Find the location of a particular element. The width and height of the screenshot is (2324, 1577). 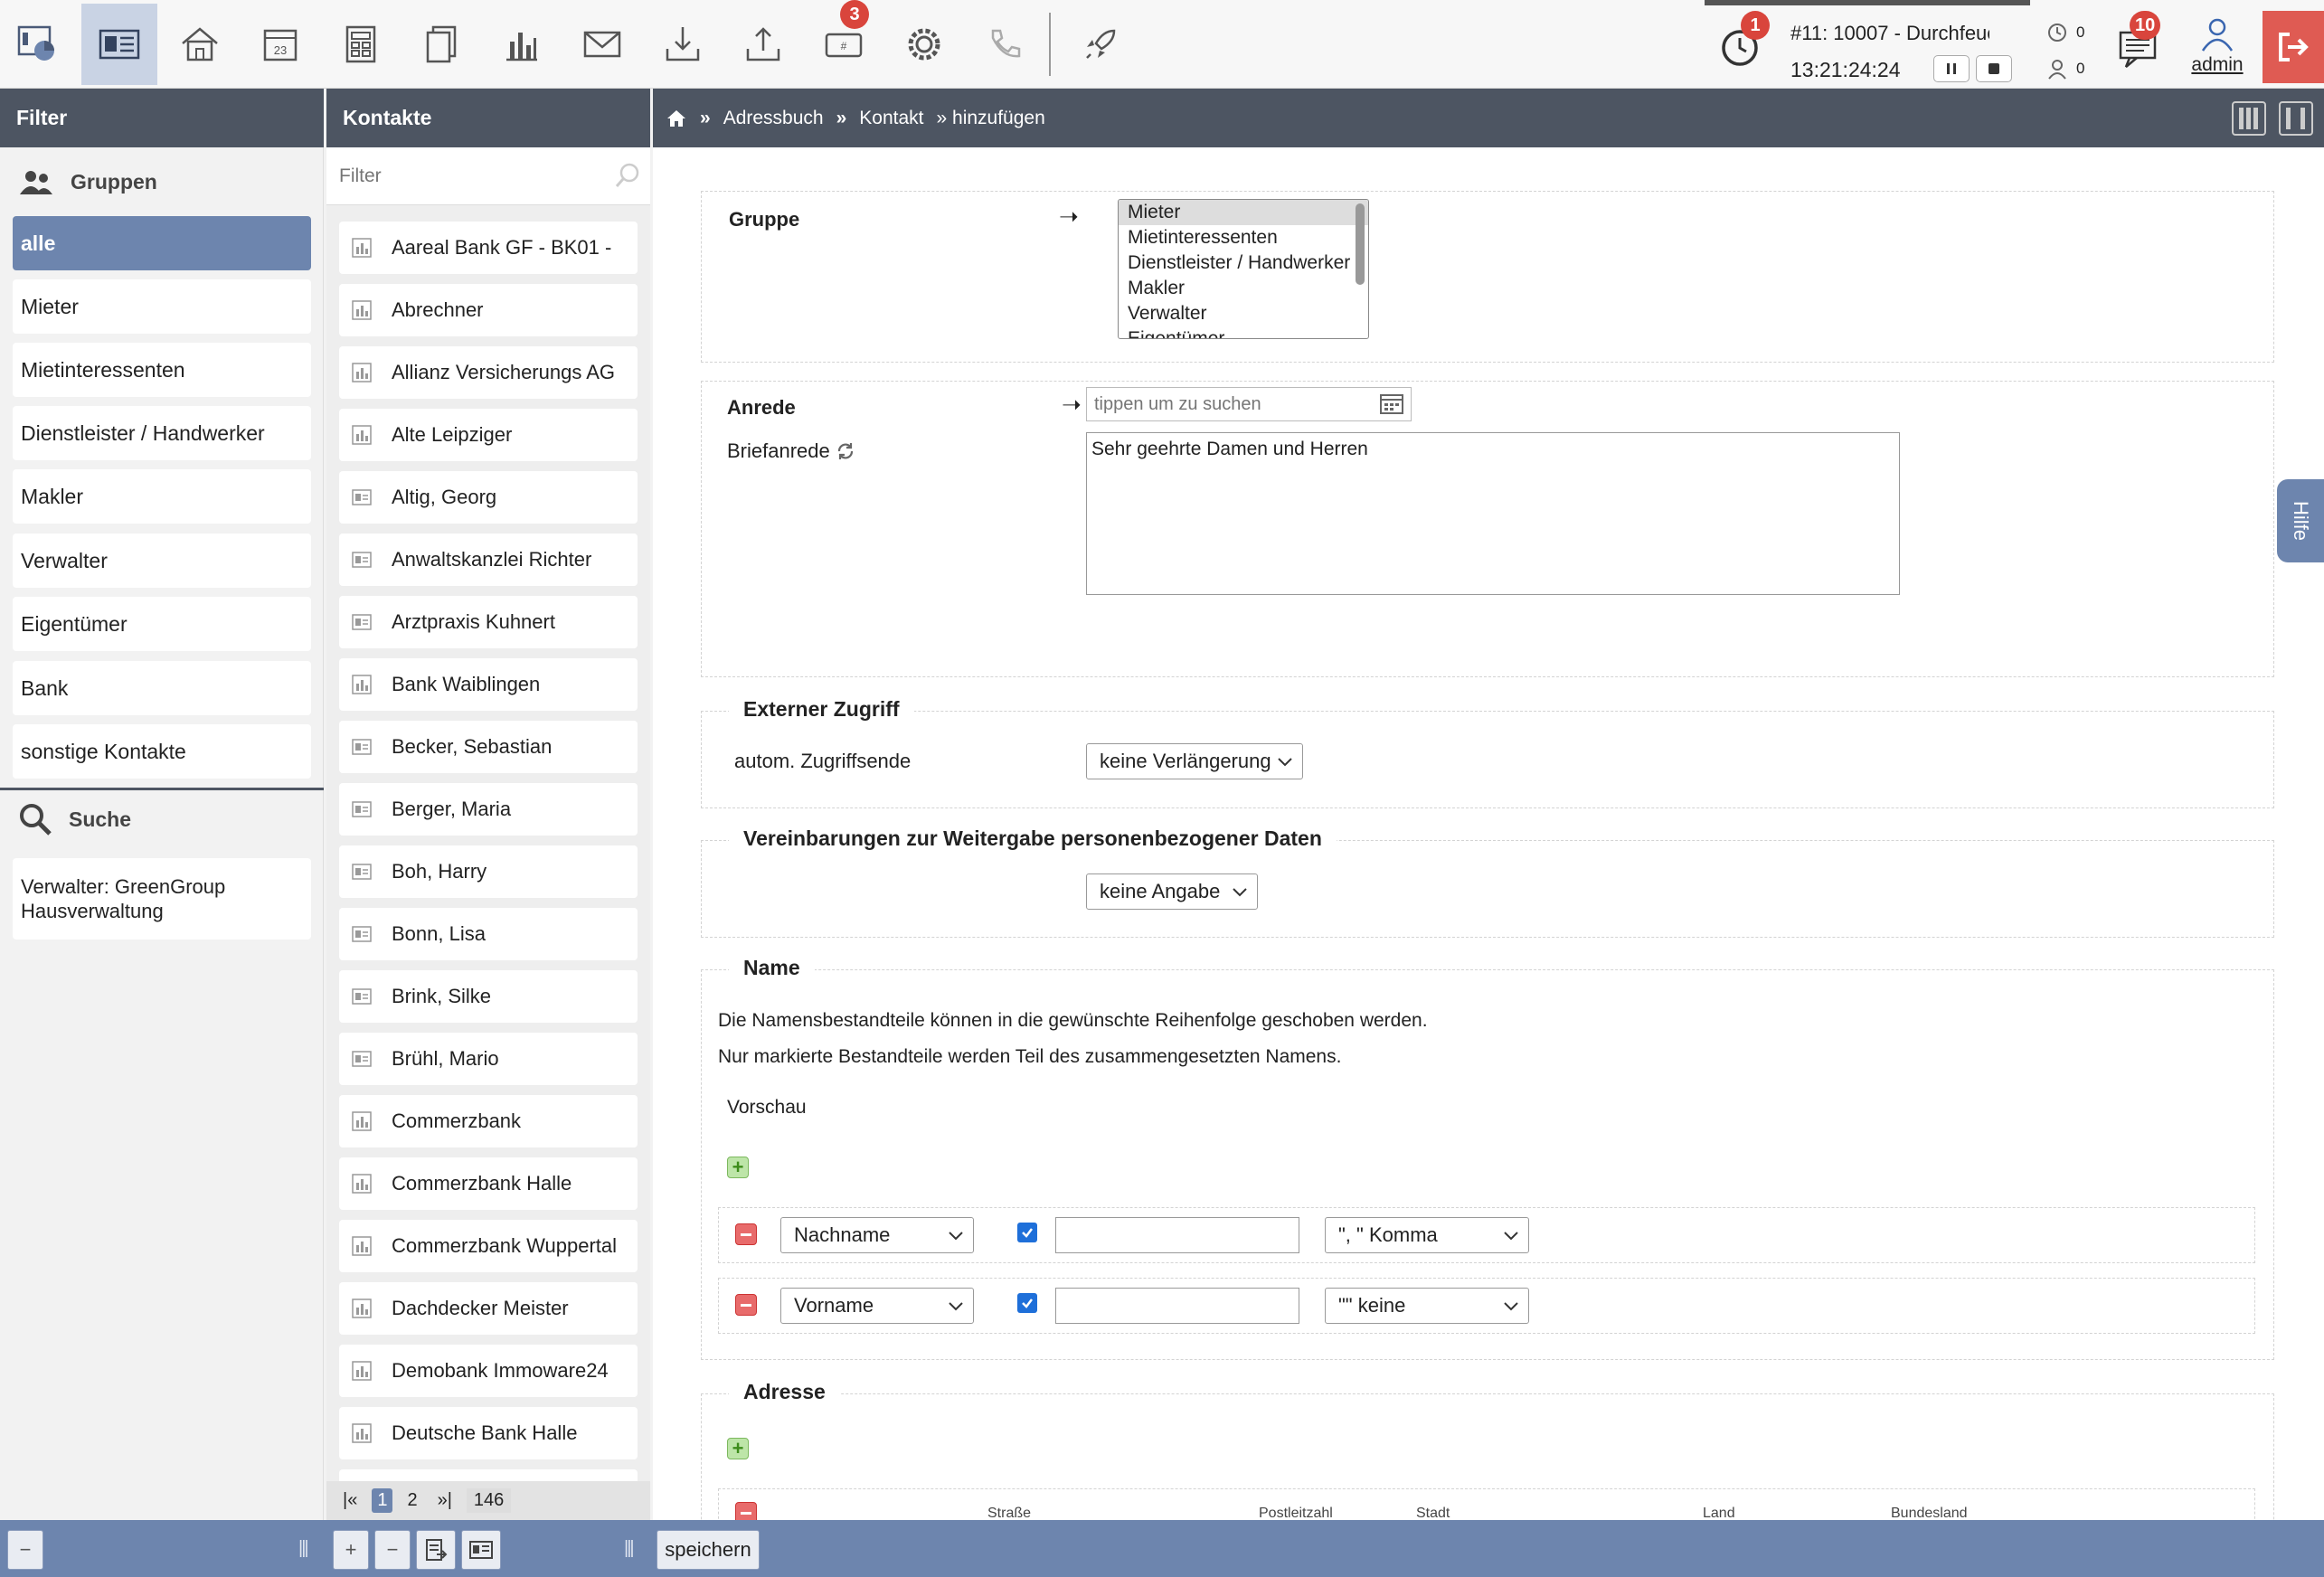

add-contact-button: + is located at coordinates (351, 1550).